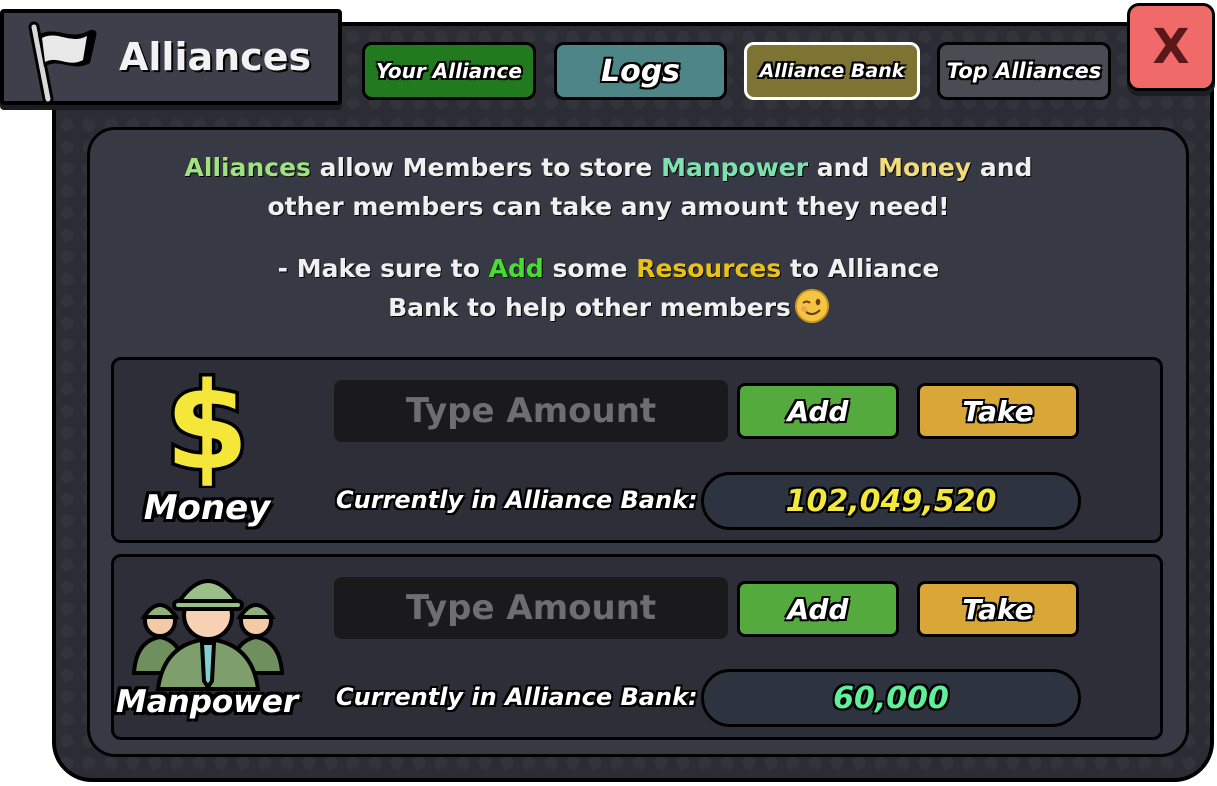  I want to click on tab-label: Alliance Bank, so click(832, 71).